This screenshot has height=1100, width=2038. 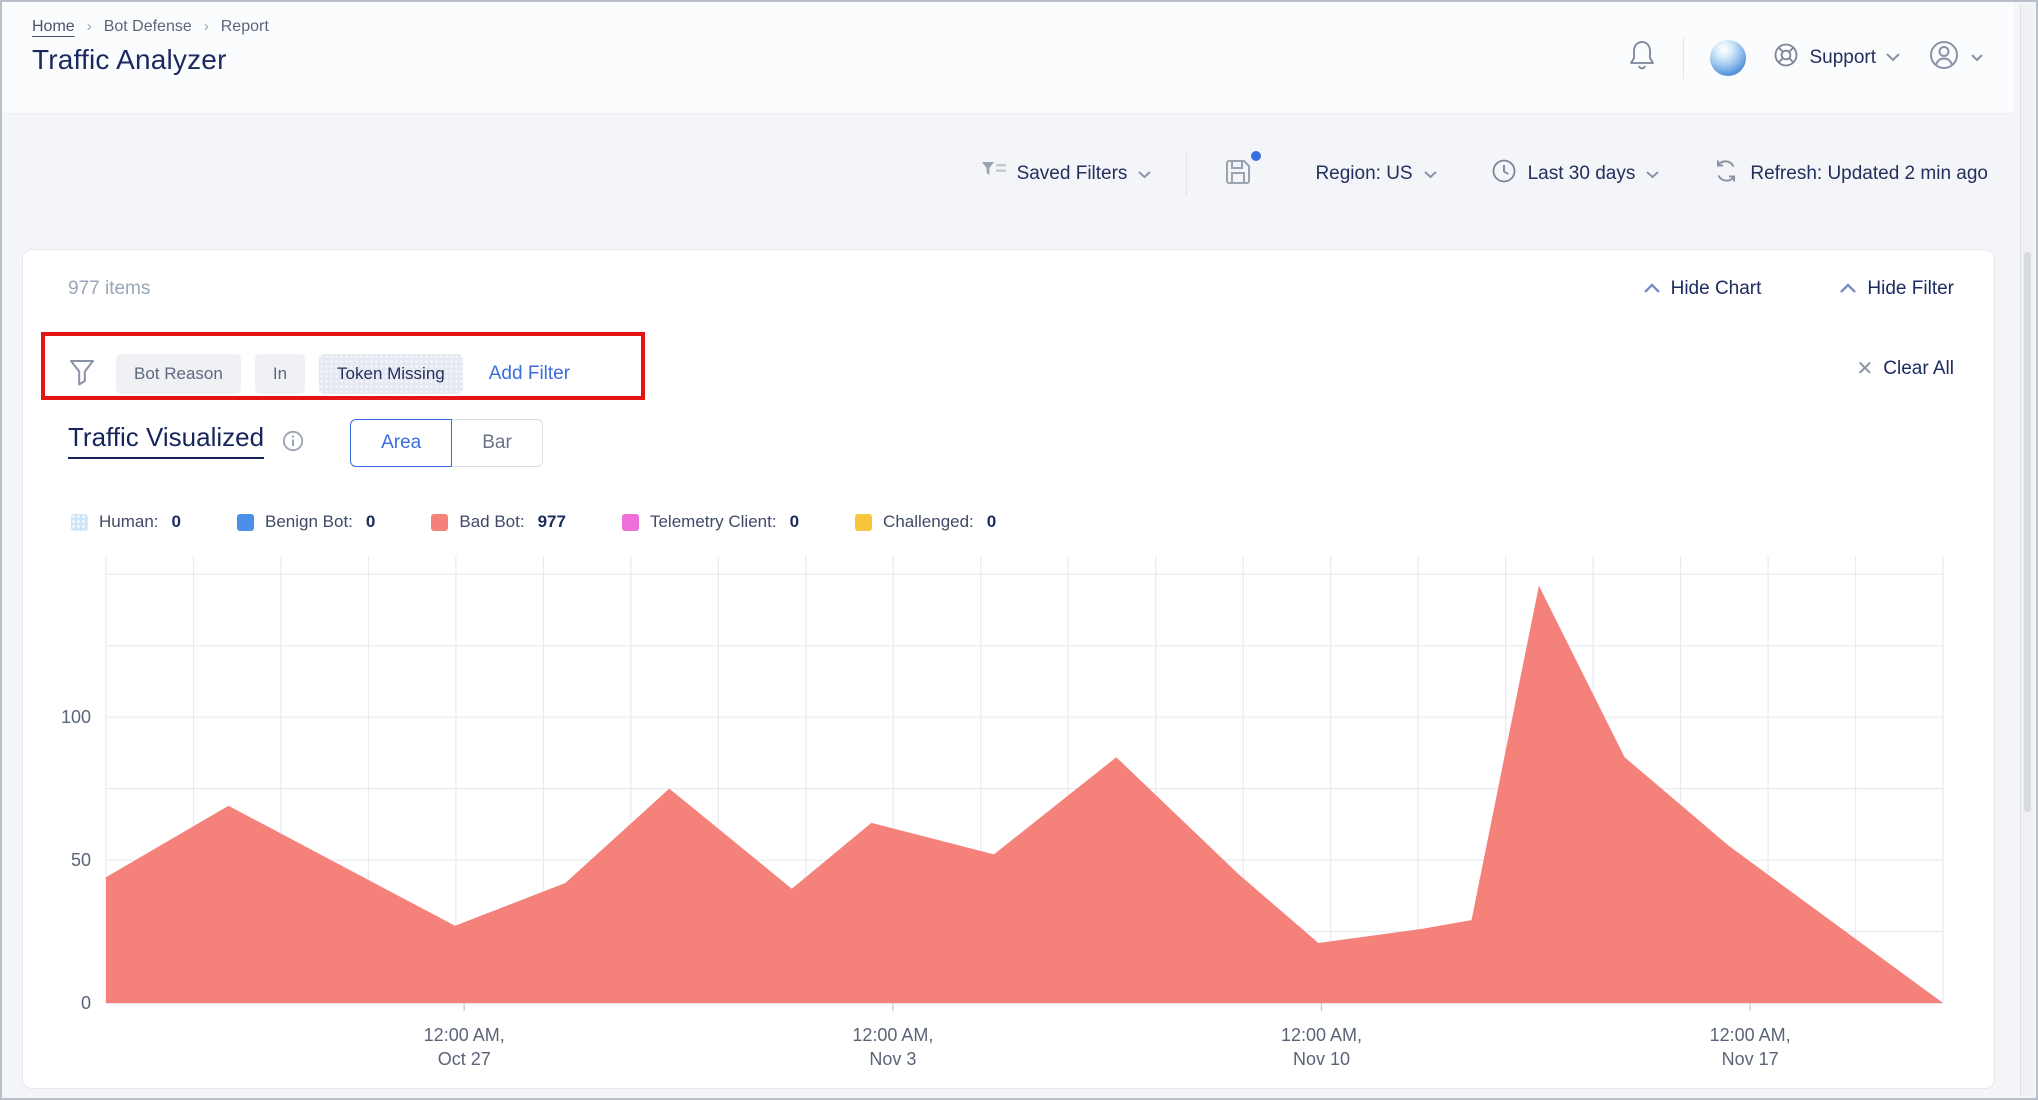 What do you see at coordinates (1786, 57) in the screenshot?
I see `support-lifering-icon` at bounding box center [1786, 57].